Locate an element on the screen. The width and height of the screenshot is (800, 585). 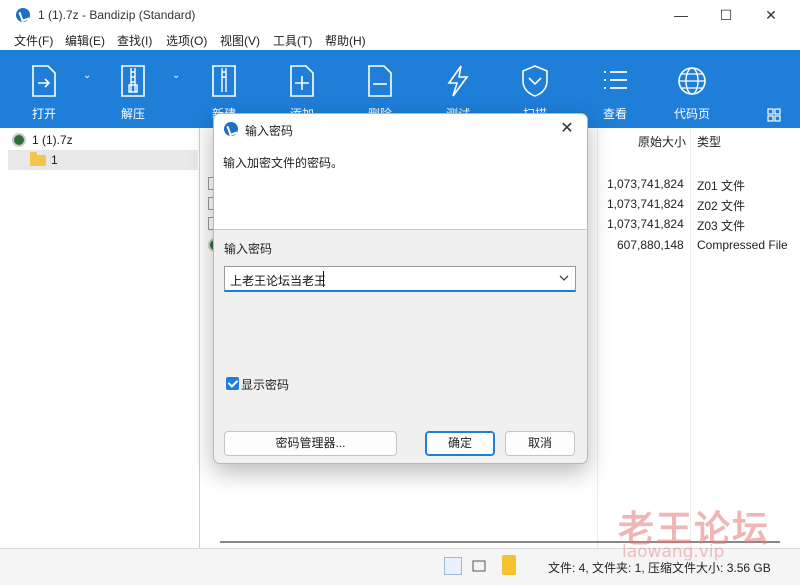
view-icon is located at coordinates (615, 80).